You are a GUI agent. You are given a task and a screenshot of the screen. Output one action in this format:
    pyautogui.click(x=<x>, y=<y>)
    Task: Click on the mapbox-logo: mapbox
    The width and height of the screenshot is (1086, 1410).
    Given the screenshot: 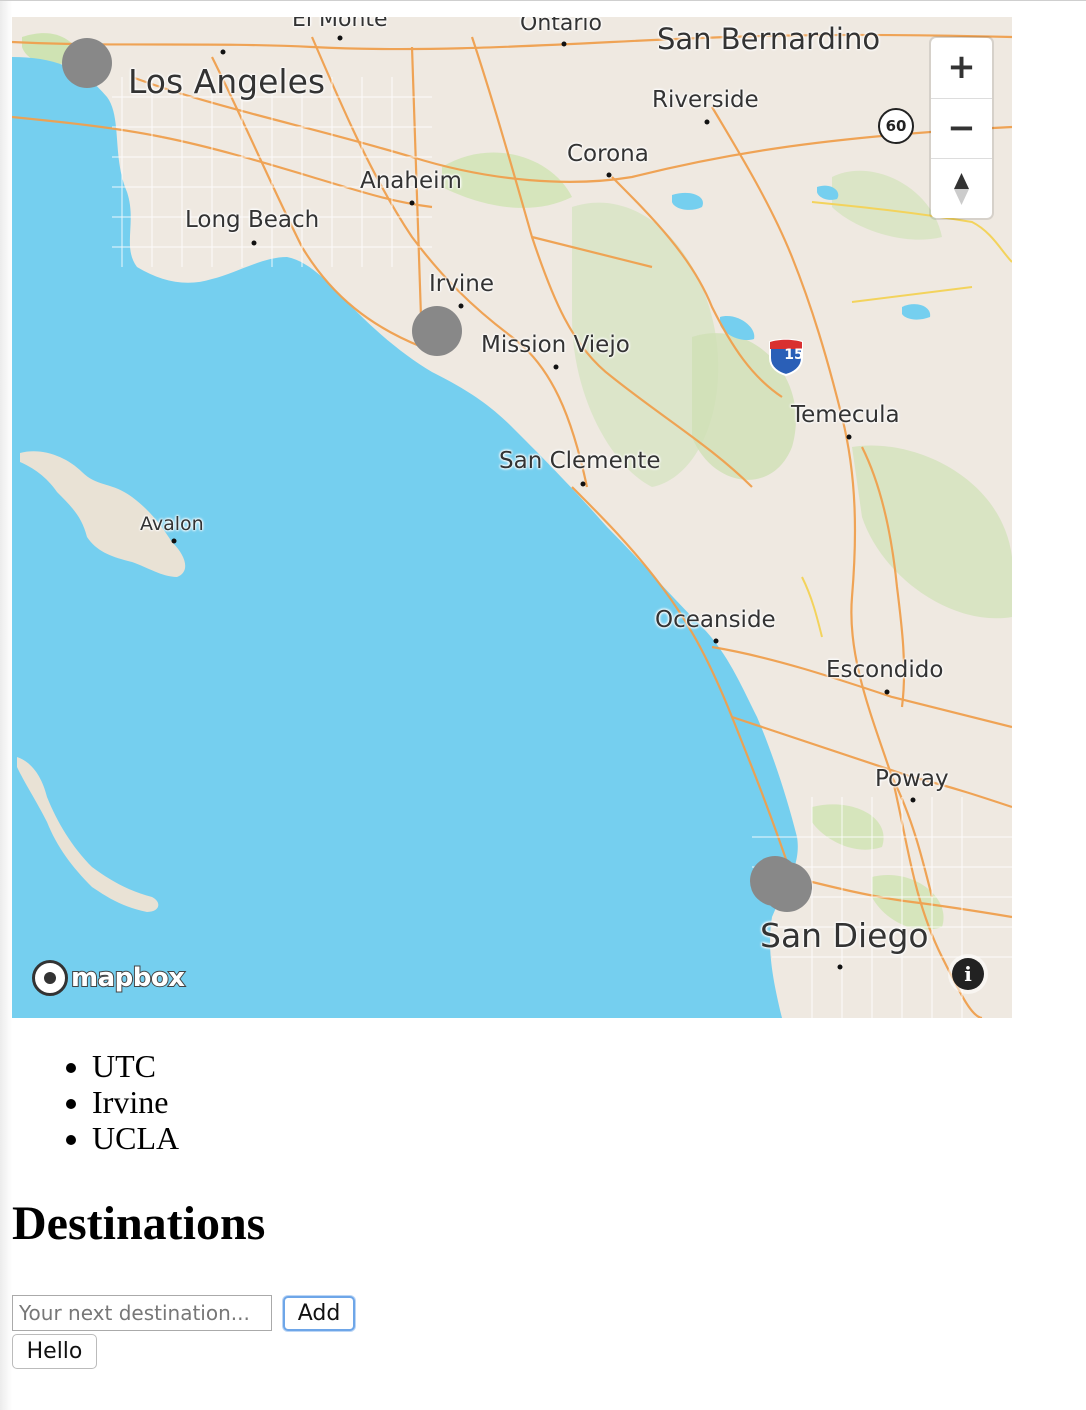 What is the action you would take?
    pyautogui.click(x=109, y=978)
    